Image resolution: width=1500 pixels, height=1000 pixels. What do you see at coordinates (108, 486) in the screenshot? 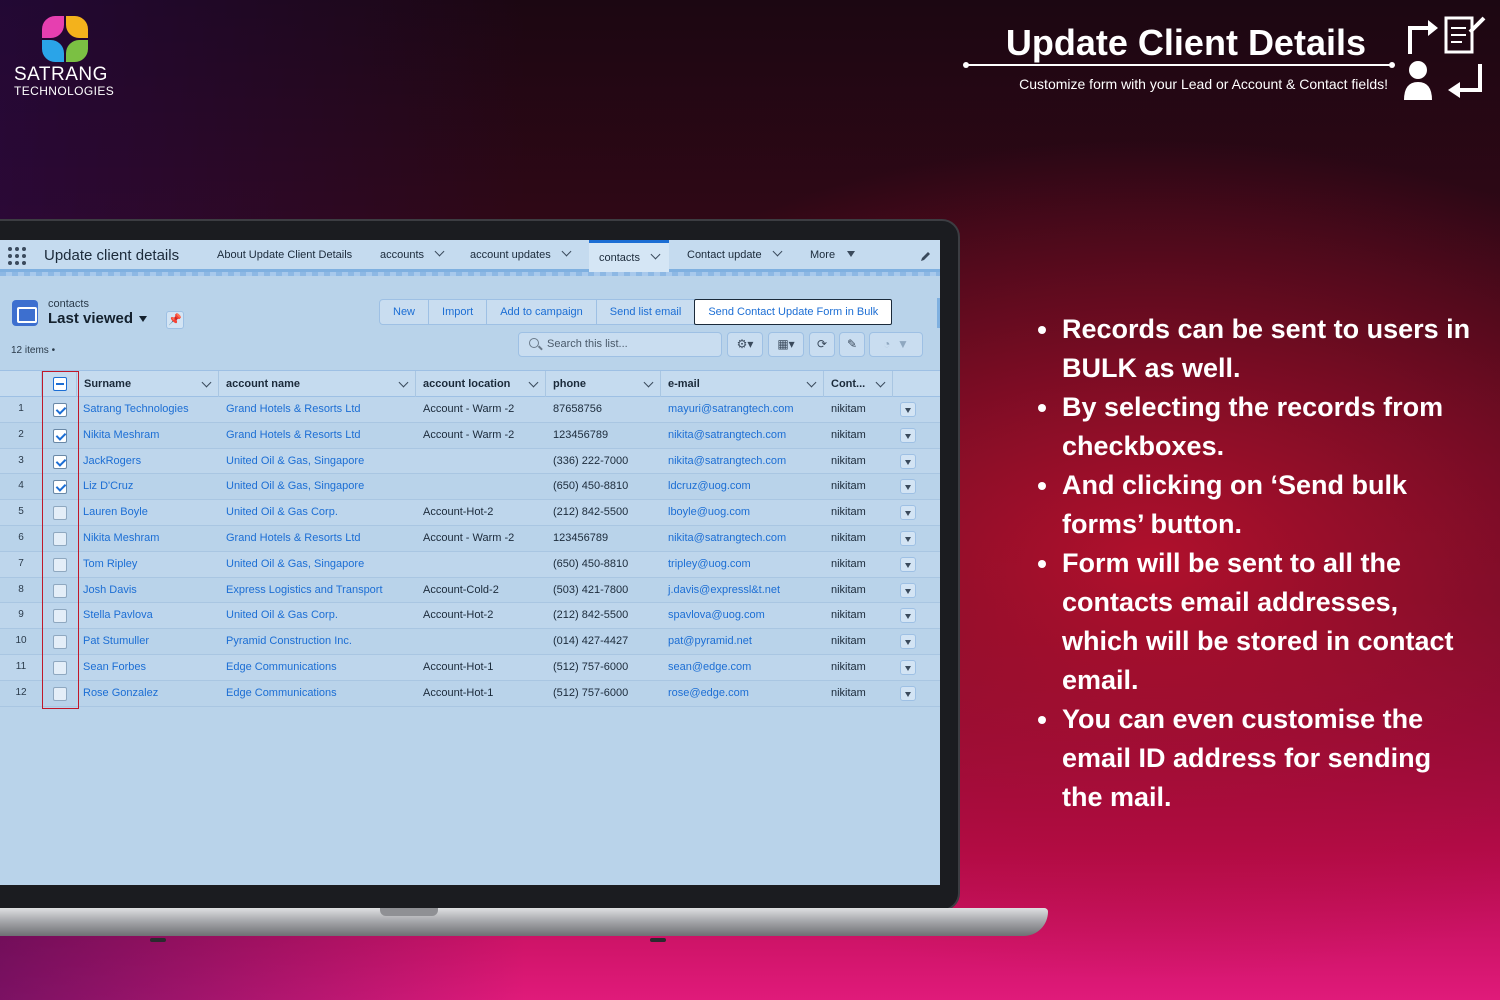
I see `cell-surname: Liz D'Cruz` at bounding box center [108, 486].